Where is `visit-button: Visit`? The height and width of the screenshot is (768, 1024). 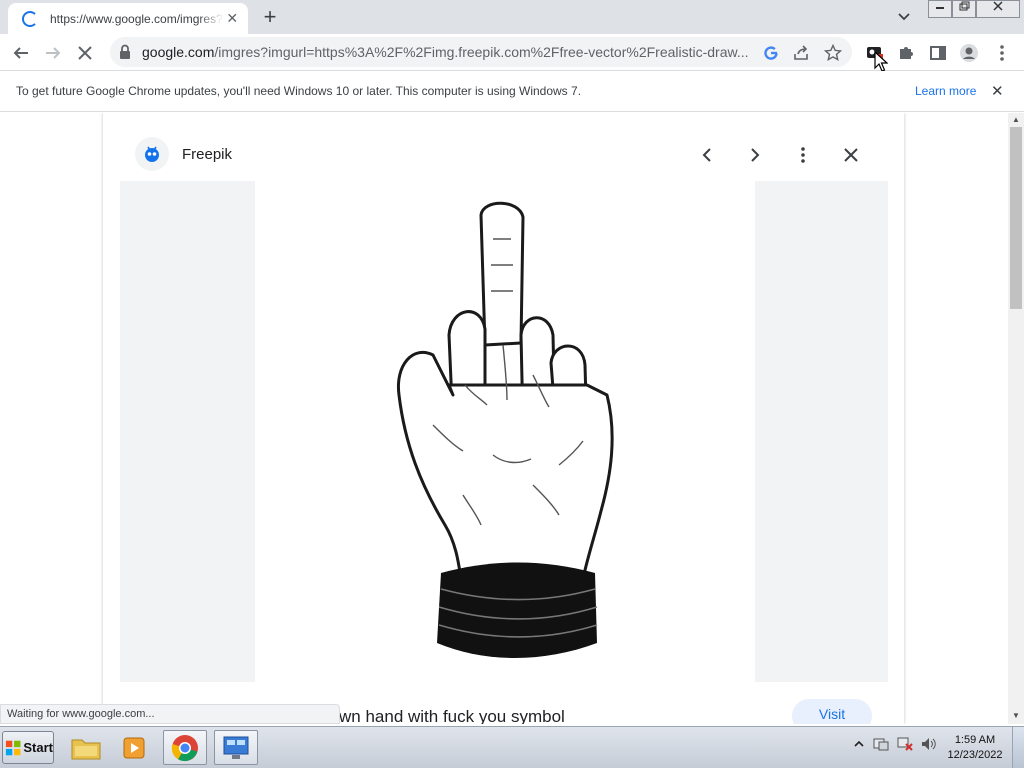
visit-button: Visit is located at coordinates (832, 711).